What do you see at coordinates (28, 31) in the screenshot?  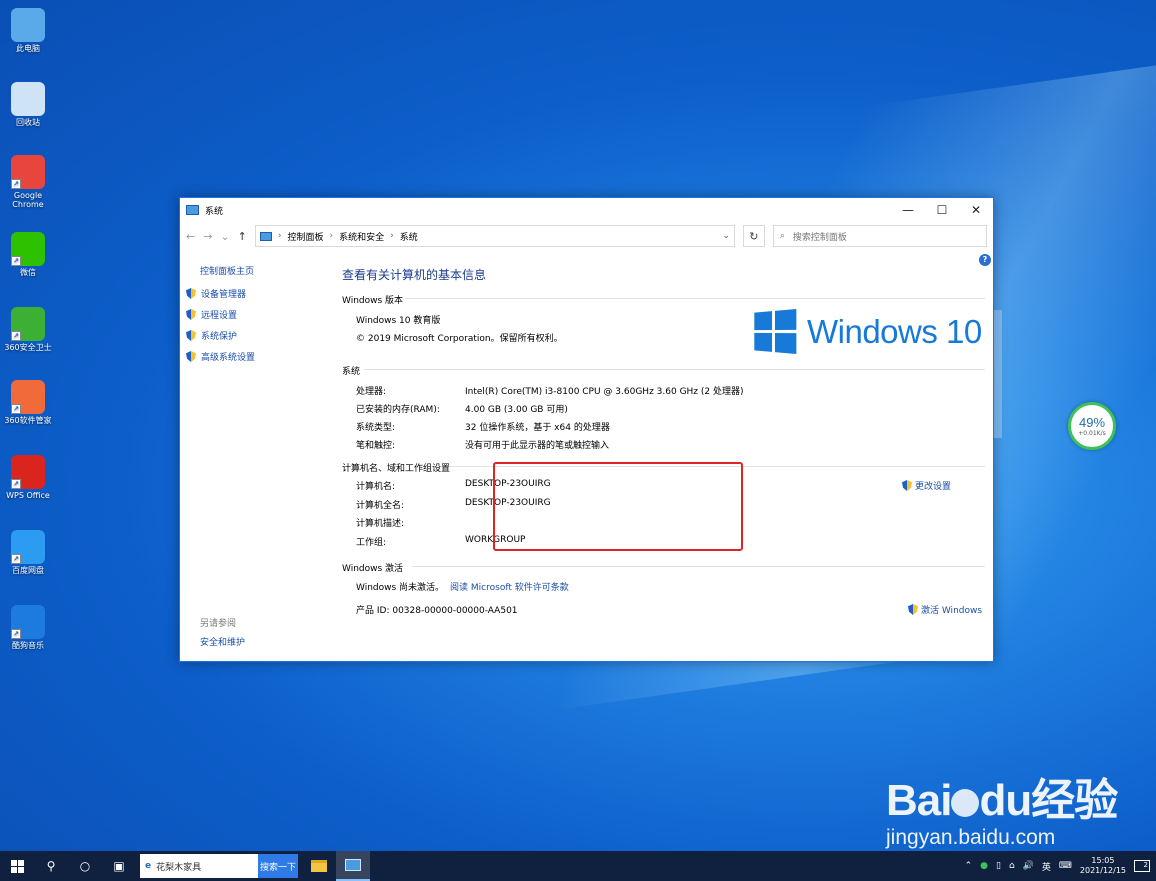 I see `desktop-icon: 此电脑` at bounding box center [28, 31].